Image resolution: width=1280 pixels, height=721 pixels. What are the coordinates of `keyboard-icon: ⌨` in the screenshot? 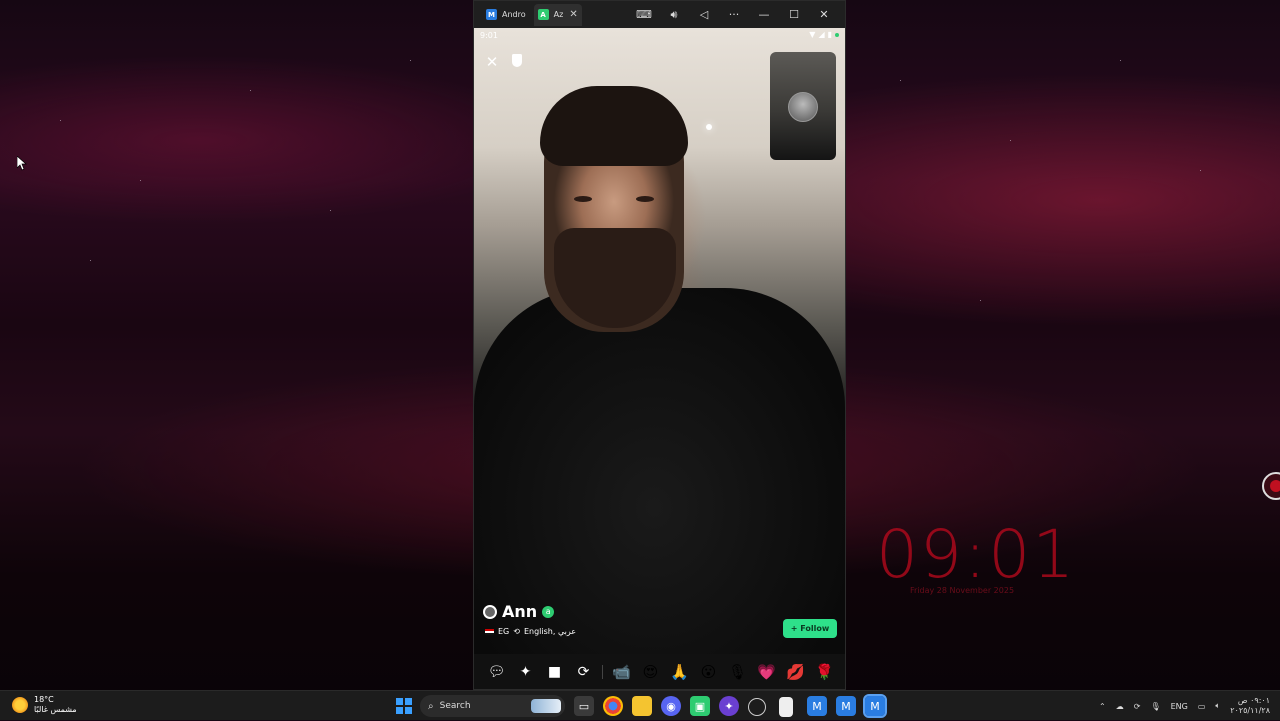 It's located at (644, 14).